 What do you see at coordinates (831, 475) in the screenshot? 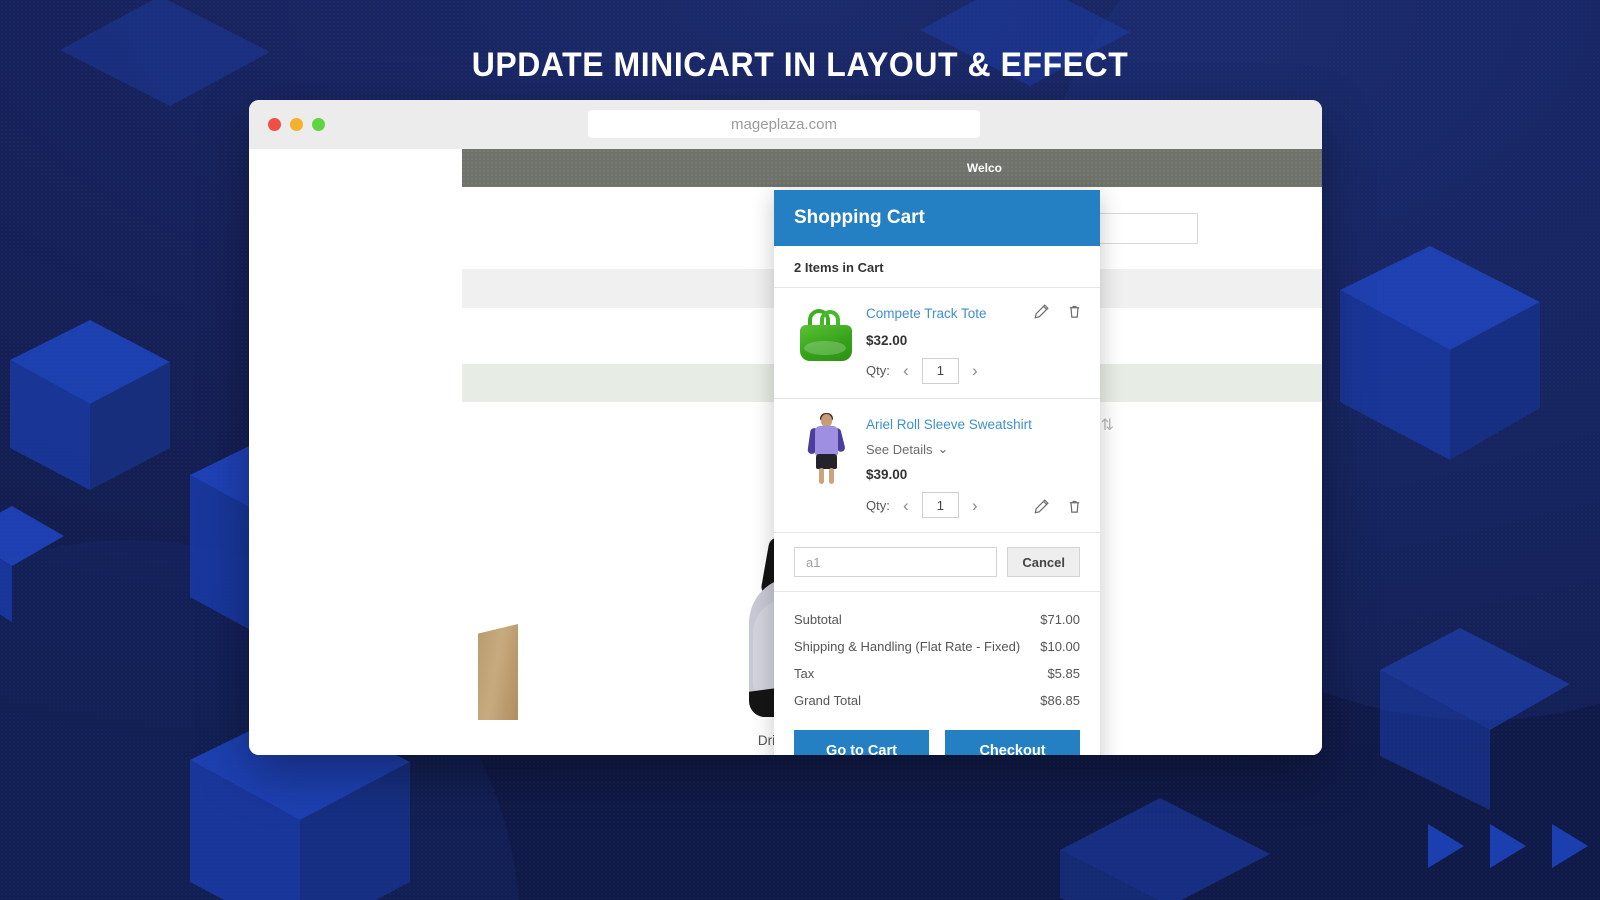
I see `model-leg-right` at bounding box center [831, 475].